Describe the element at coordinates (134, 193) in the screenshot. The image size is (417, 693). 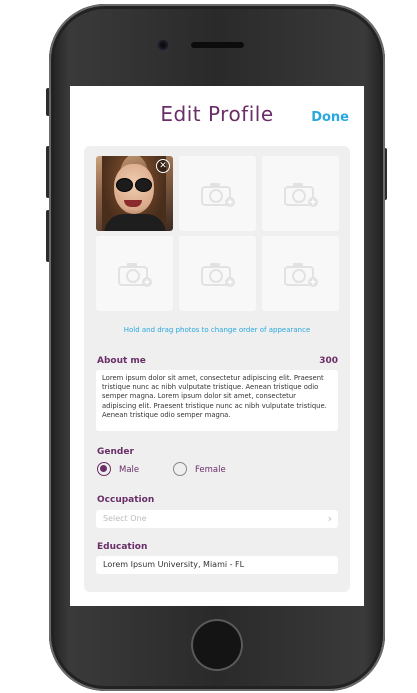
I see `photo-tile: ✕` at that location.